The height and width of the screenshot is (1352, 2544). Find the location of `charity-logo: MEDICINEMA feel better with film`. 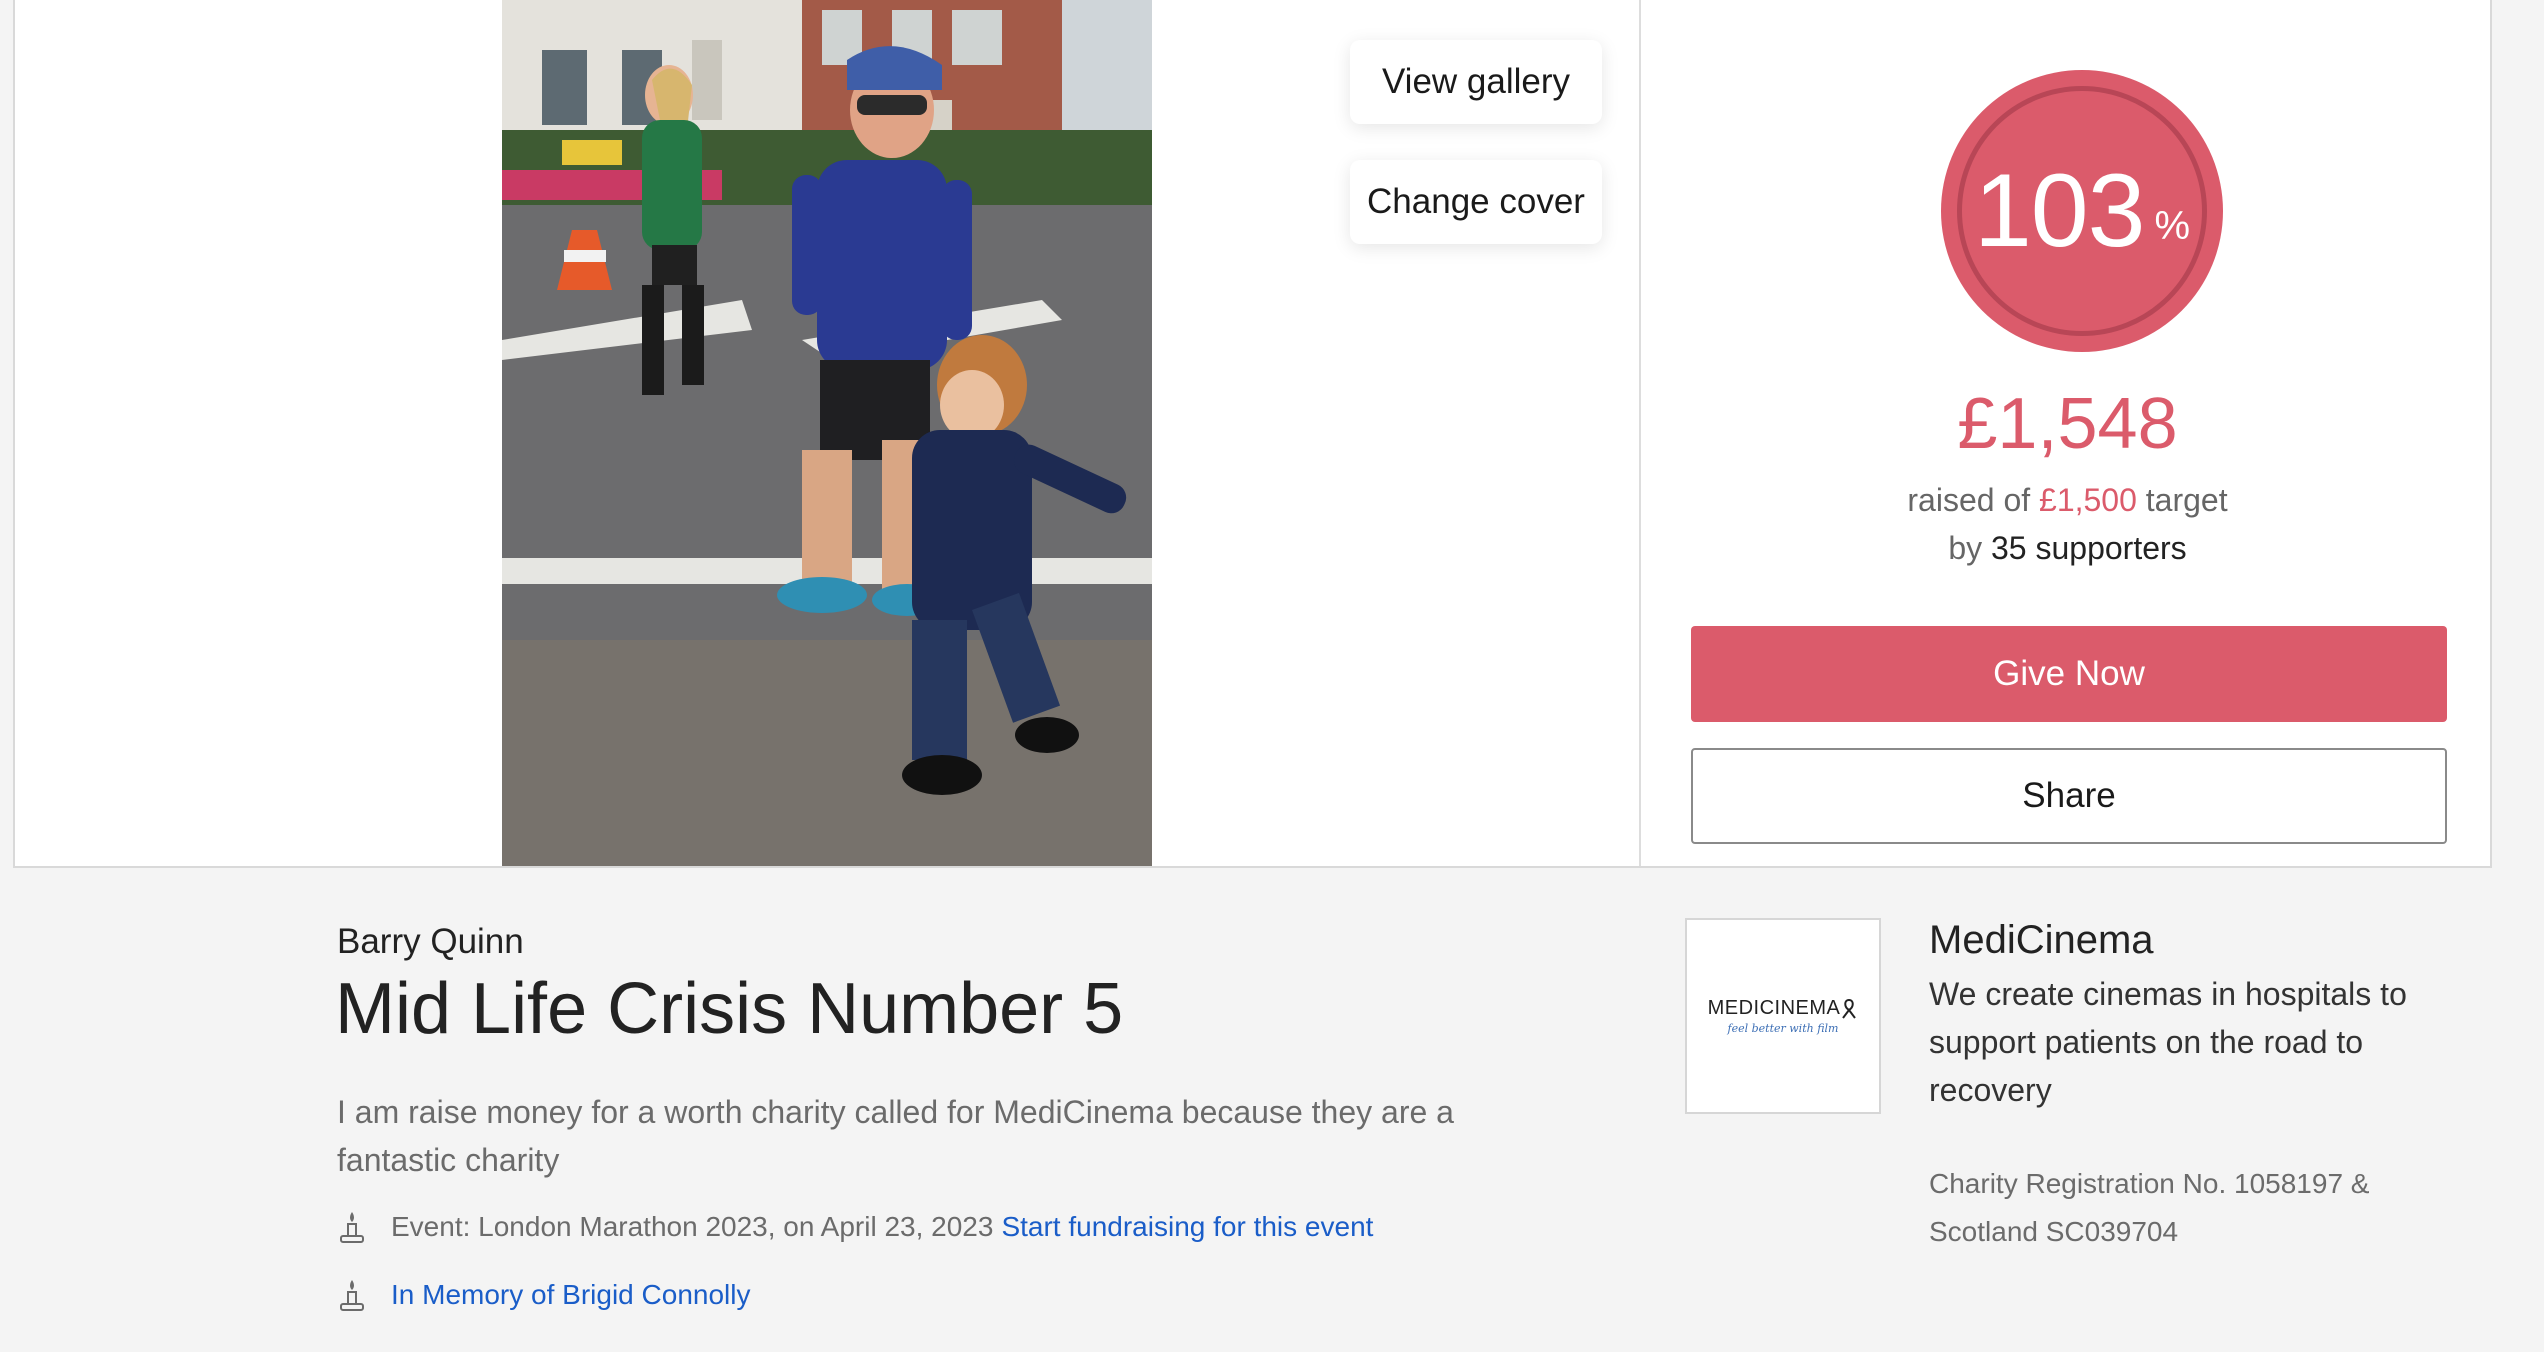

charity-logo: MEDICINEMA feel better with film is located at coordinates (1783, 1016).